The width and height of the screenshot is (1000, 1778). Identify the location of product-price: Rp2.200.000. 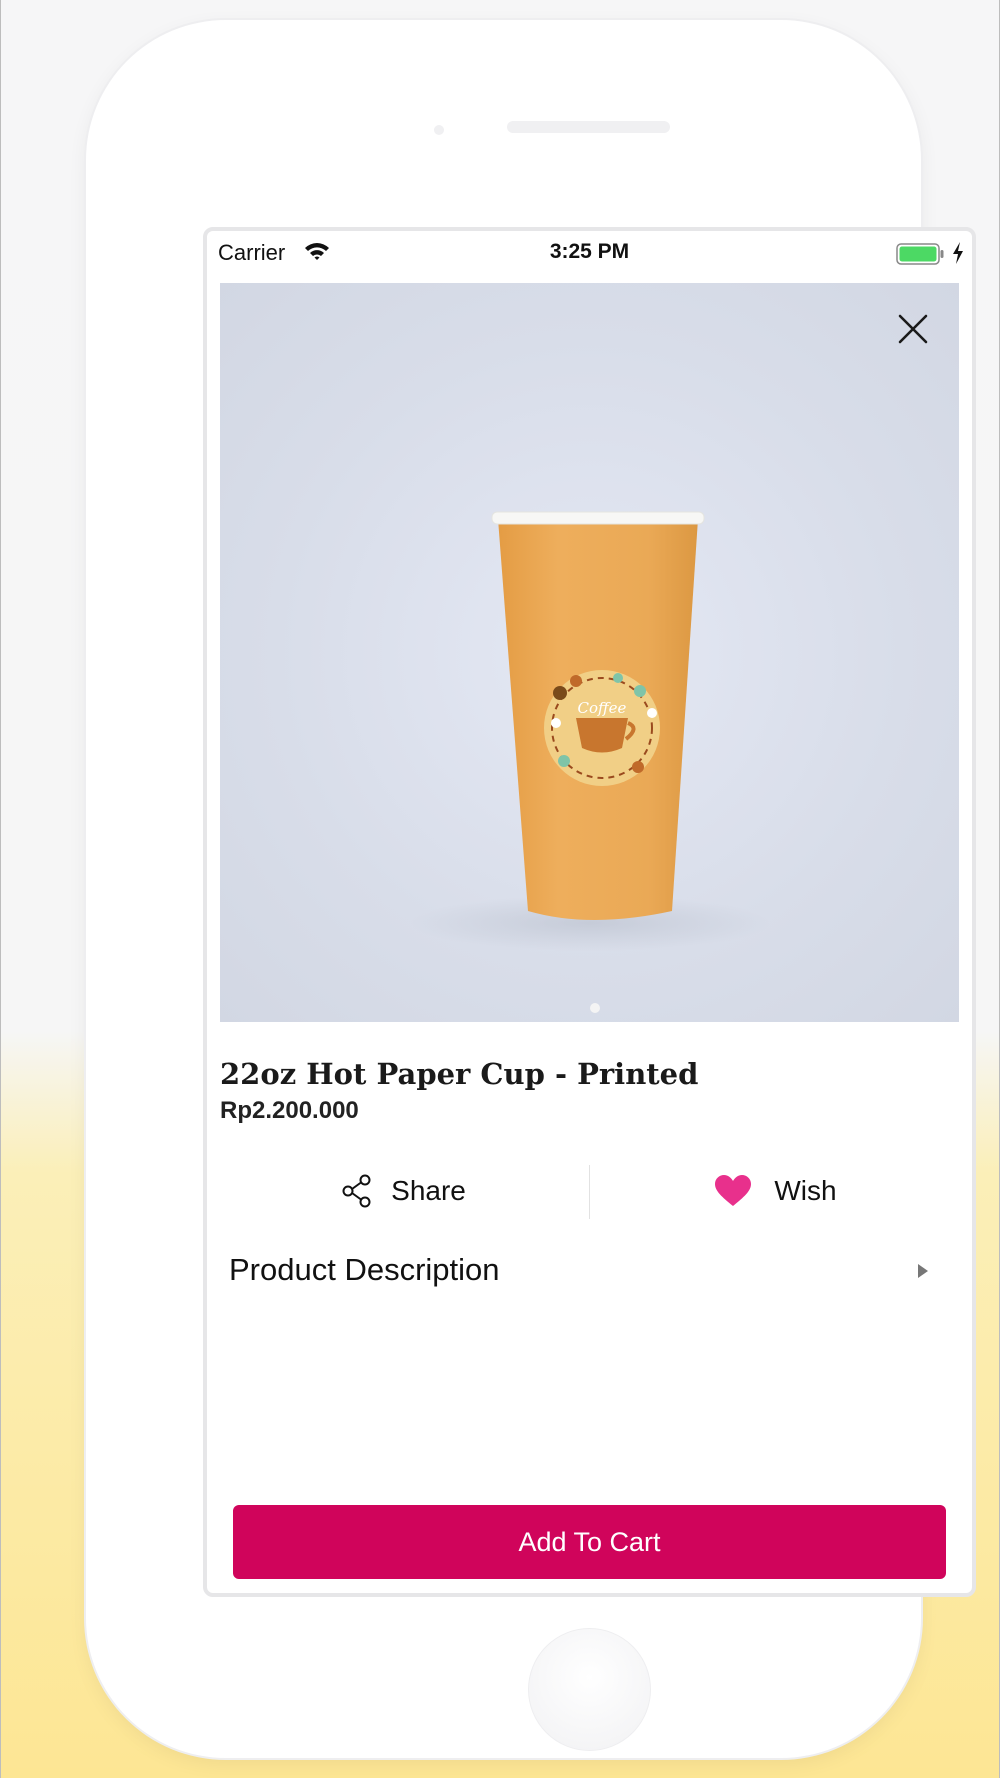
(289, 1110).